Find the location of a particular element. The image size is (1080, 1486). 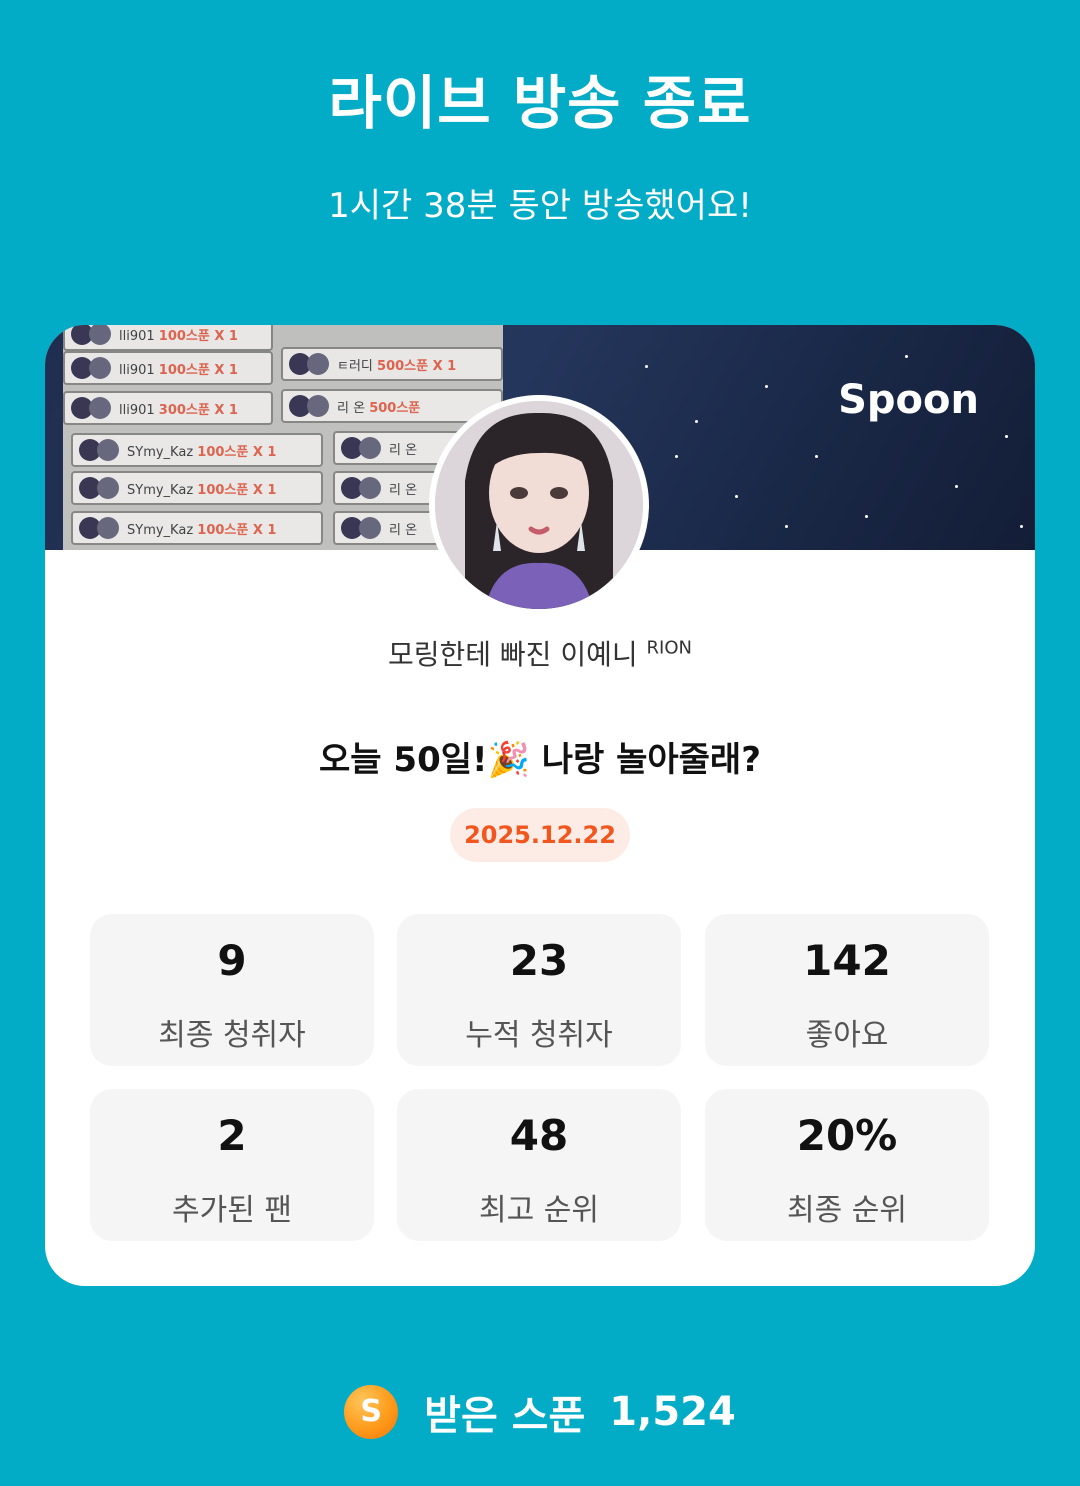

stat-value: 48 is located at coordinates (539, 1135).